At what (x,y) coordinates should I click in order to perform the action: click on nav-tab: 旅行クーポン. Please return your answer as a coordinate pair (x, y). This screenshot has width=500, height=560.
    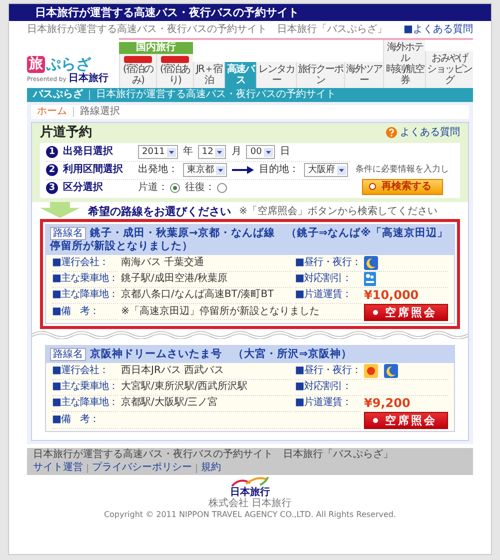
    Looking at the image, I should click on (320, 75).